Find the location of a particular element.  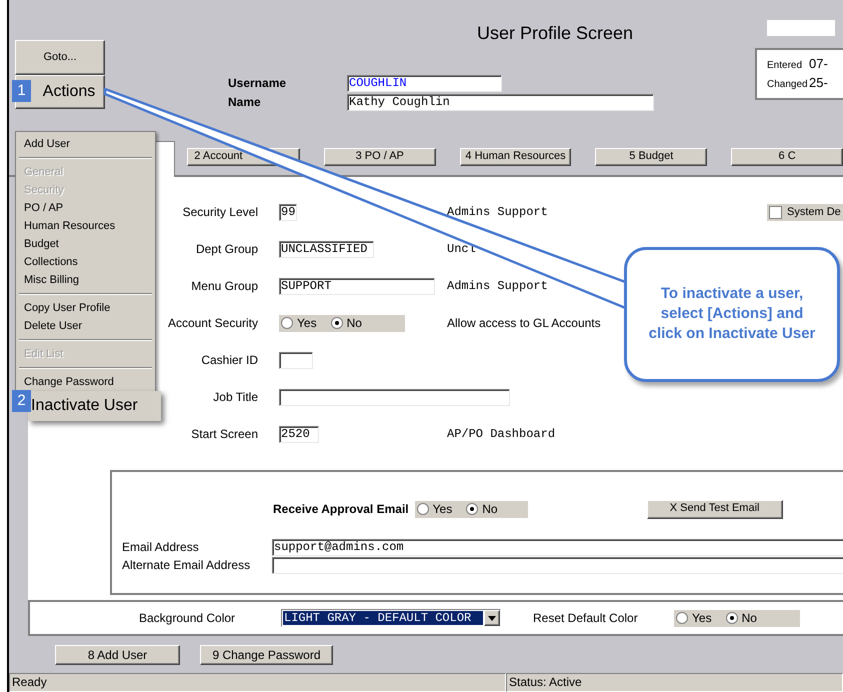

field-label: Cashier ID is located at coordinates (229, 360).